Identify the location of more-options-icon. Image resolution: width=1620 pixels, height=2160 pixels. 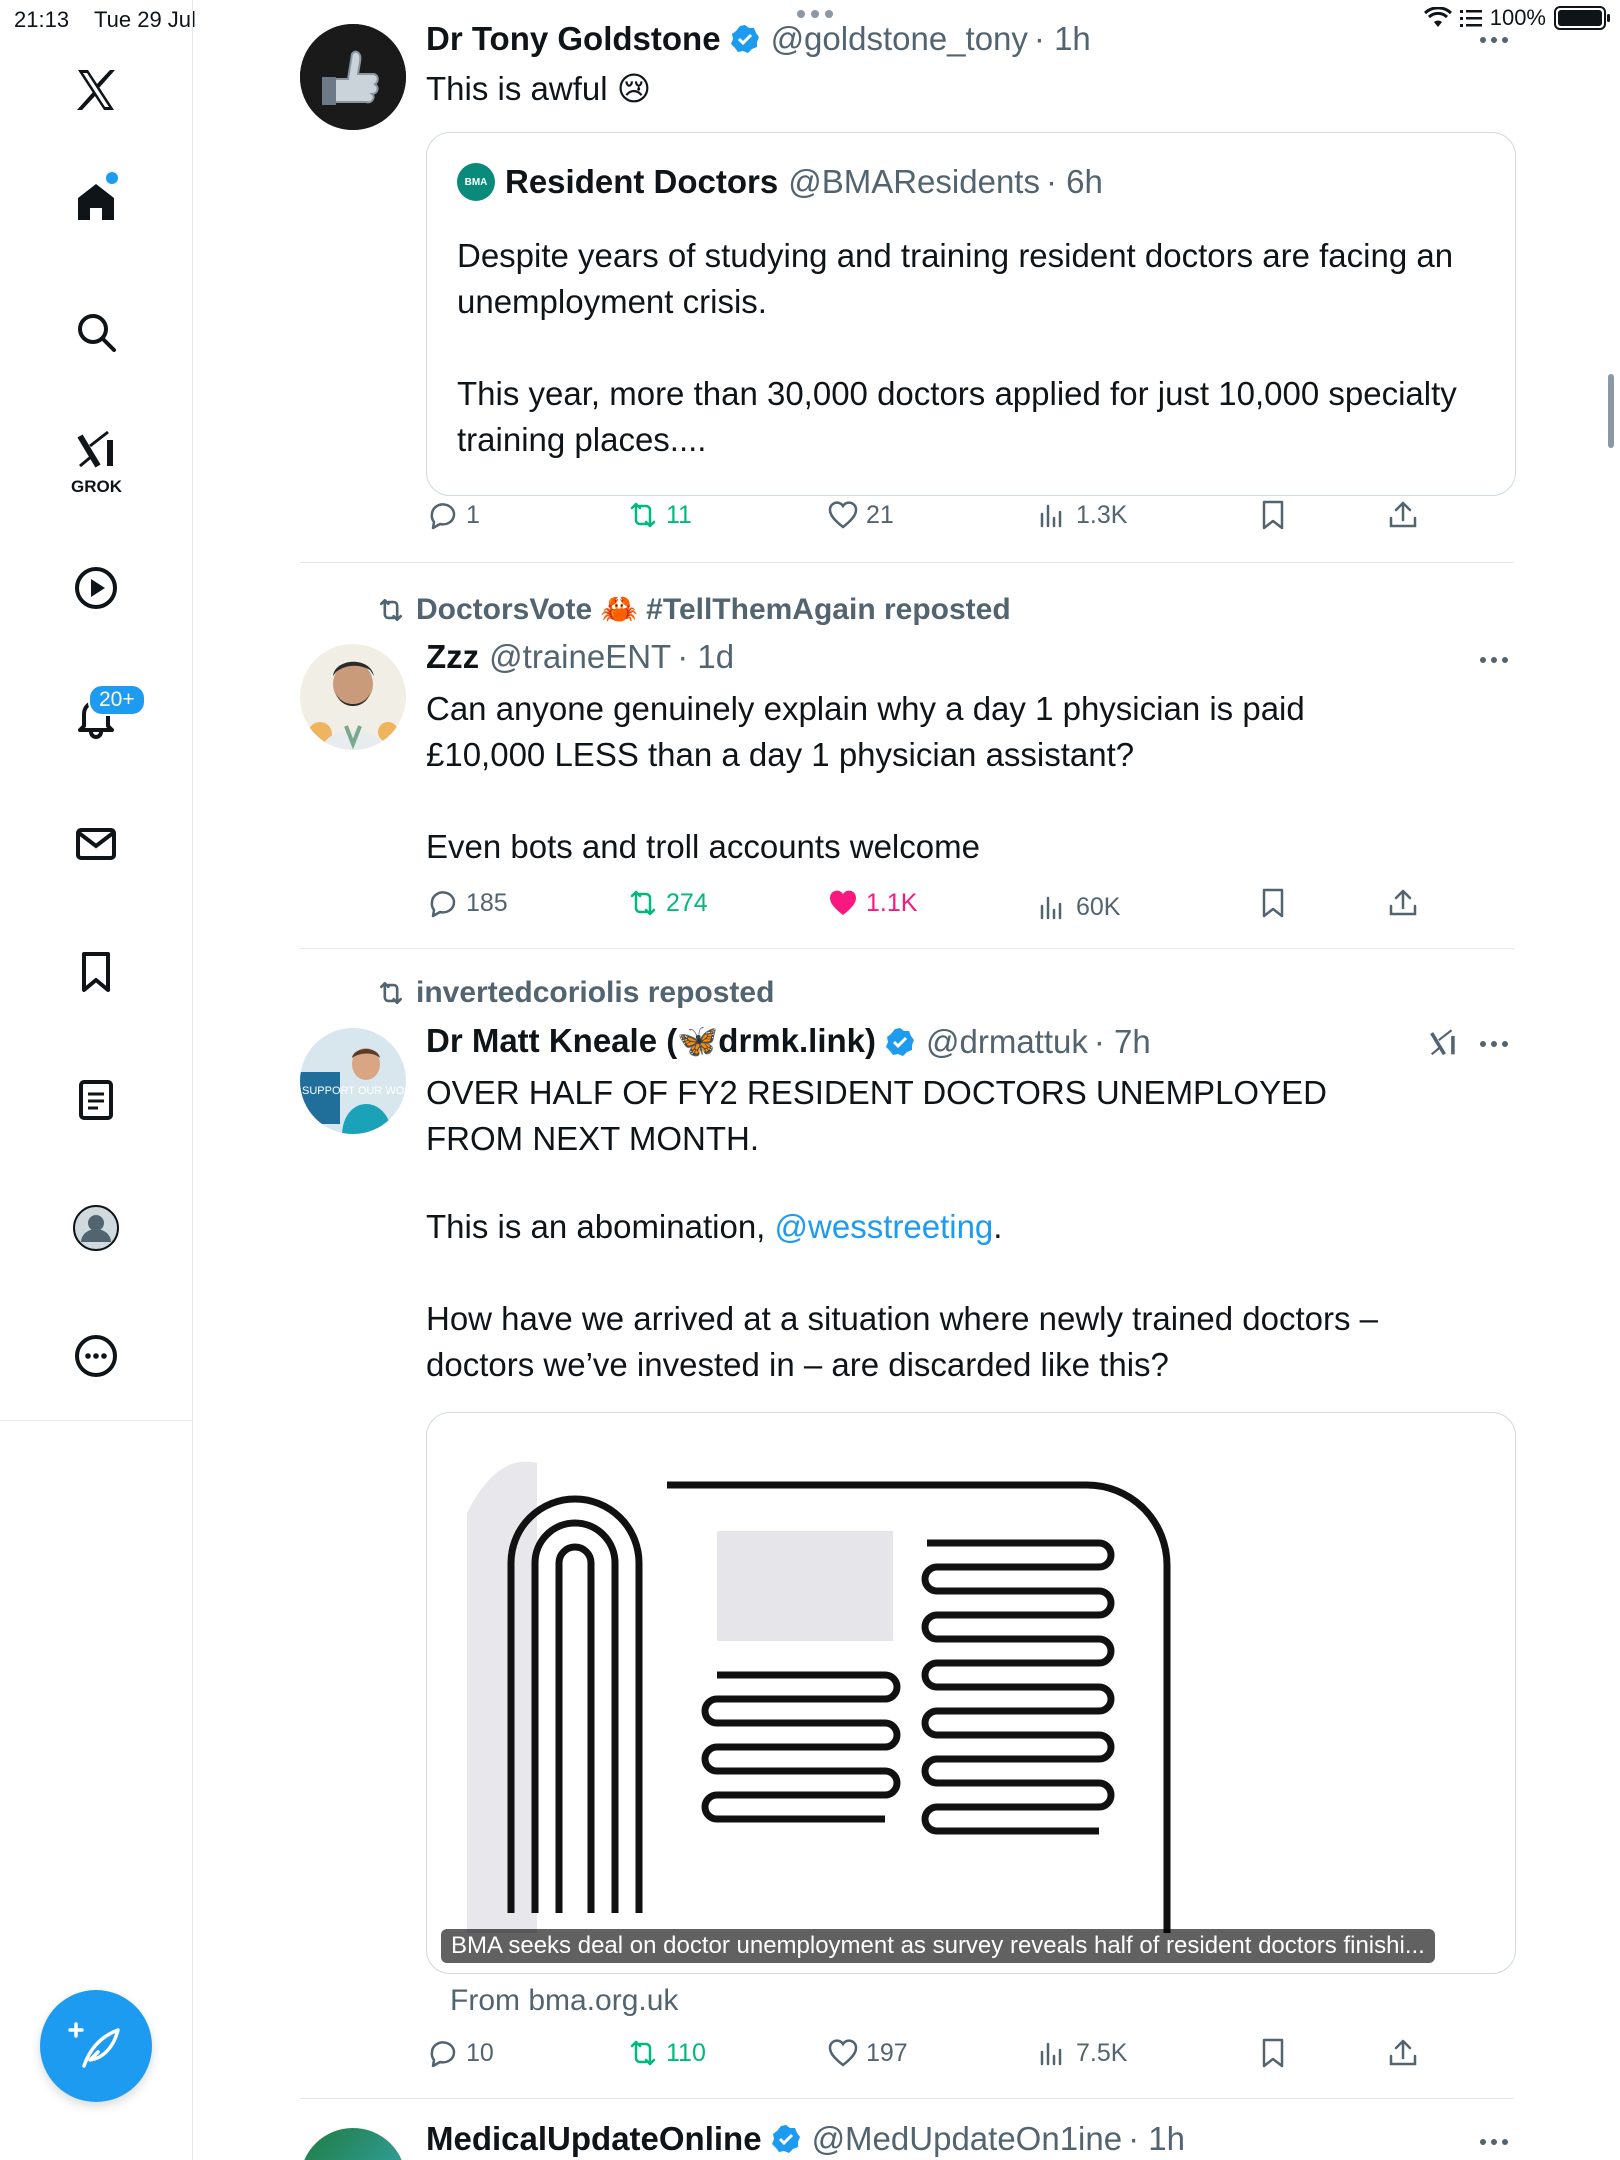
(96, 1356).